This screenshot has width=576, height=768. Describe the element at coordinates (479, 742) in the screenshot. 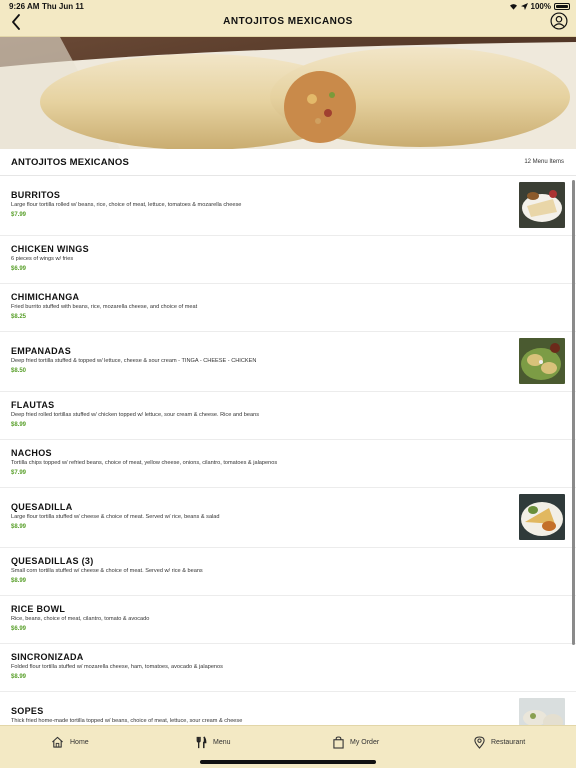

I see `location-pin-icon` at that location.